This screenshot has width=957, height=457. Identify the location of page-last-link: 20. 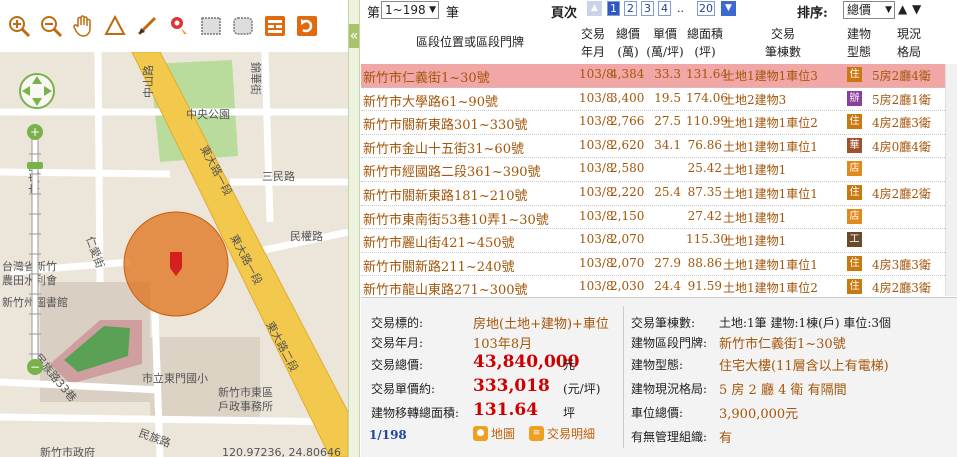
(706, 8).